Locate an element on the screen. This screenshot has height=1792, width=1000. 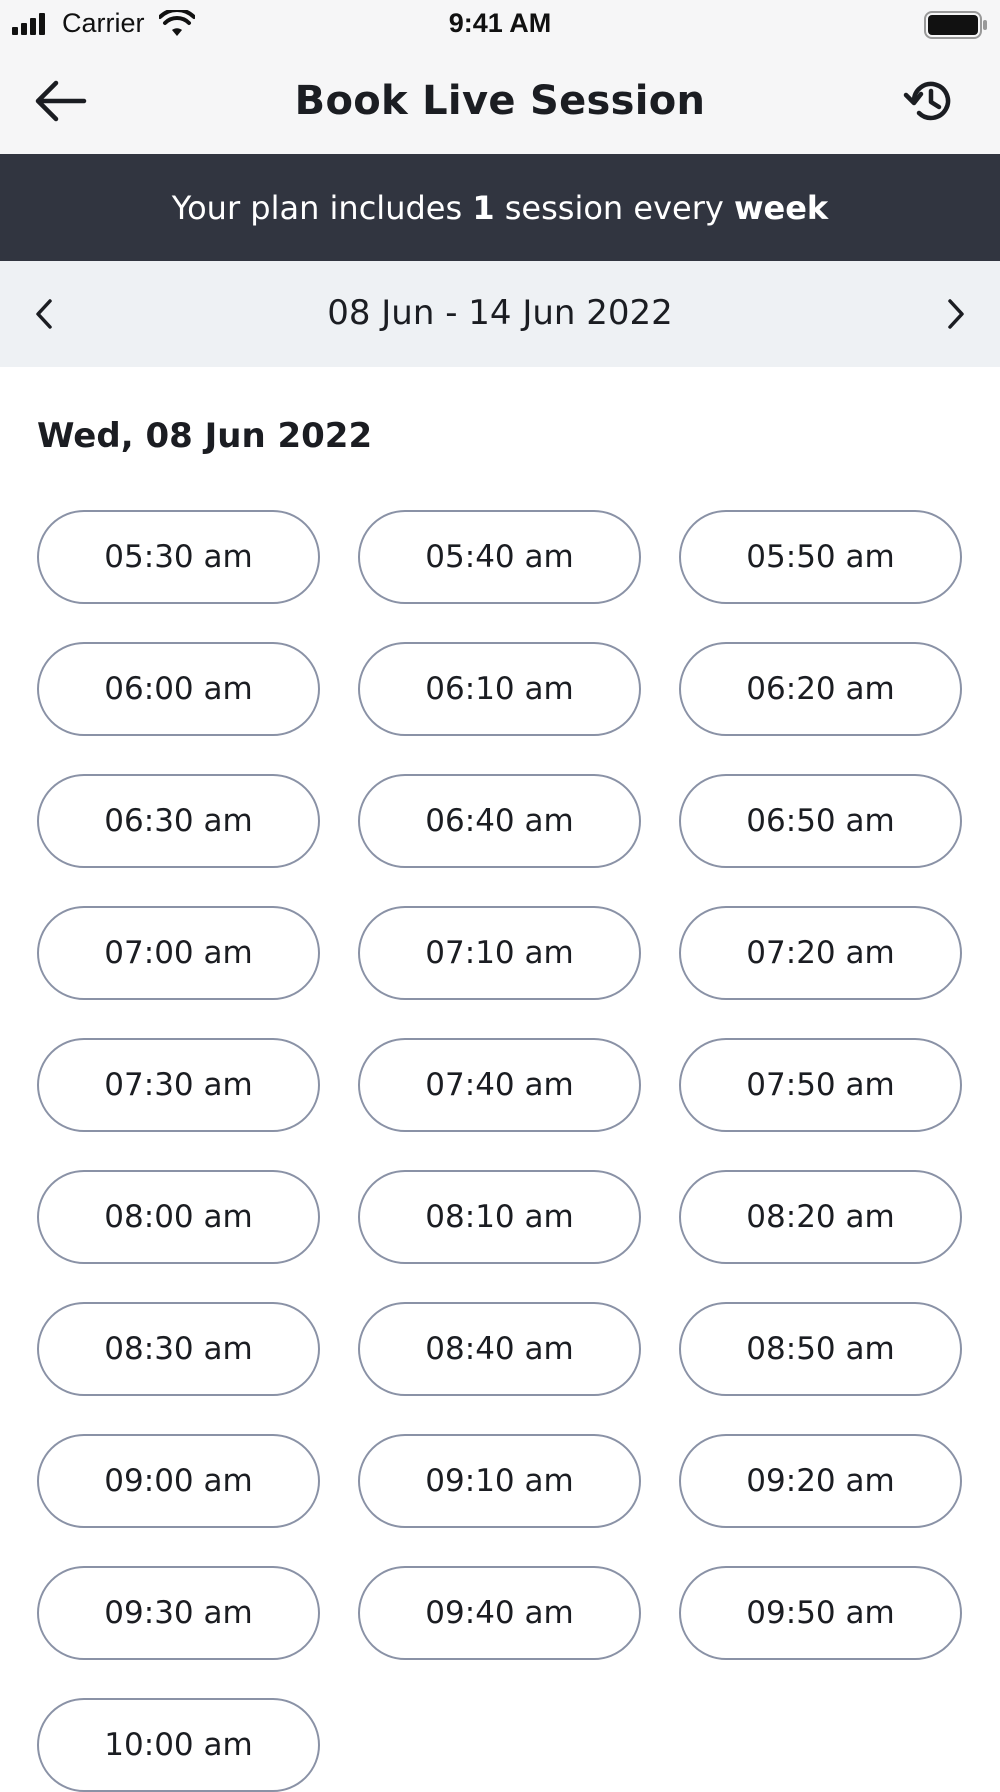
time-slot-button: 08:30 am is located at coordinates (178, 1349).